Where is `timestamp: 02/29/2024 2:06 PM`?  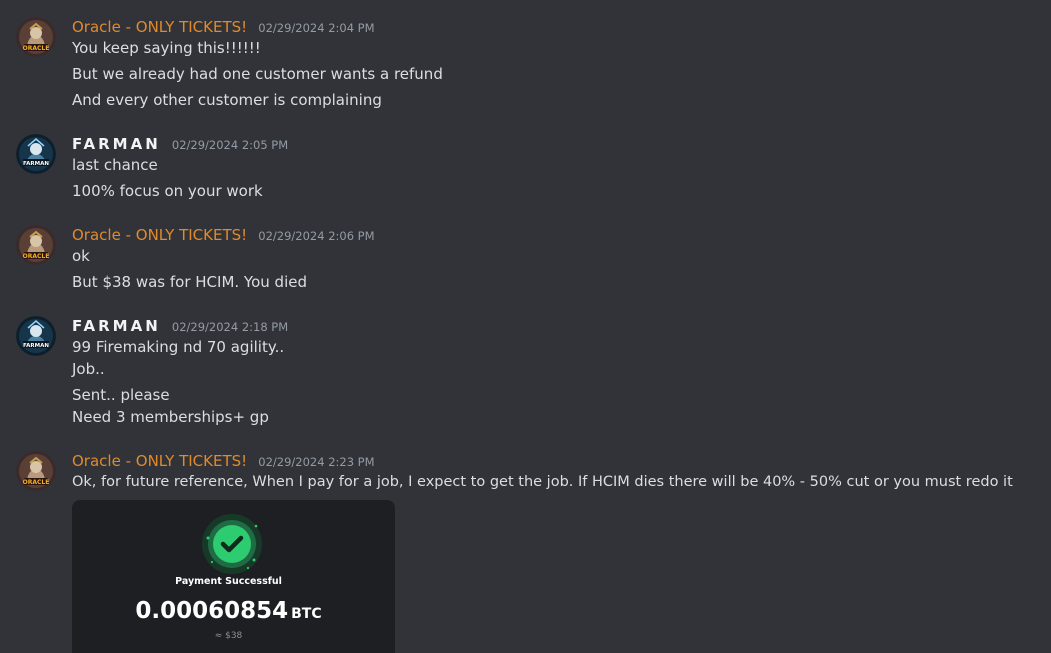
timestamp: 02/29/2024 2:06 PM is located at coordinates (316, 236).